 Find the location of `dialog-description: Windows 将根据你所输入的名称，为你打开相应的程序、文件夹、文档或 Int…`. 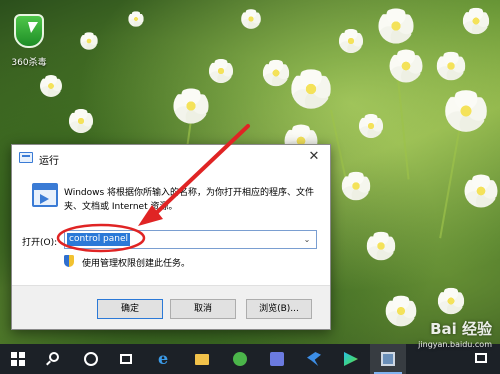

dialog-description: Windows 将根据你所输入的名称，为你打开相应的程序、文件夹、文档或 Int… is located at coordinates (189, 200).